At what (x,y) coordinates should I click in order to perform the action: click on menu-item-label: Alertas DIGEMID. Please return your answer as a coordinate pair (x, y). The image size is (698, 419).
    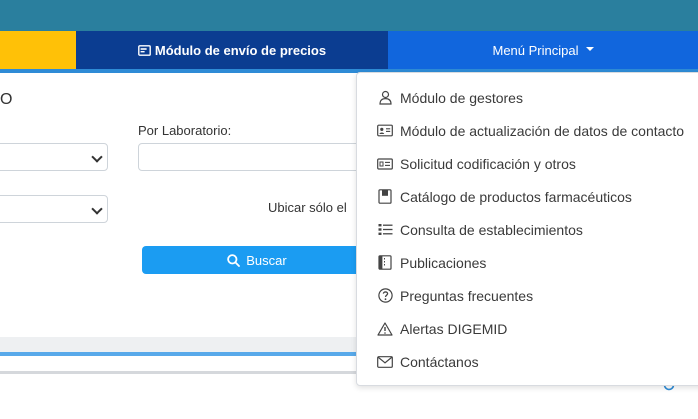
    Looking at the image, I should click on (454, 328).